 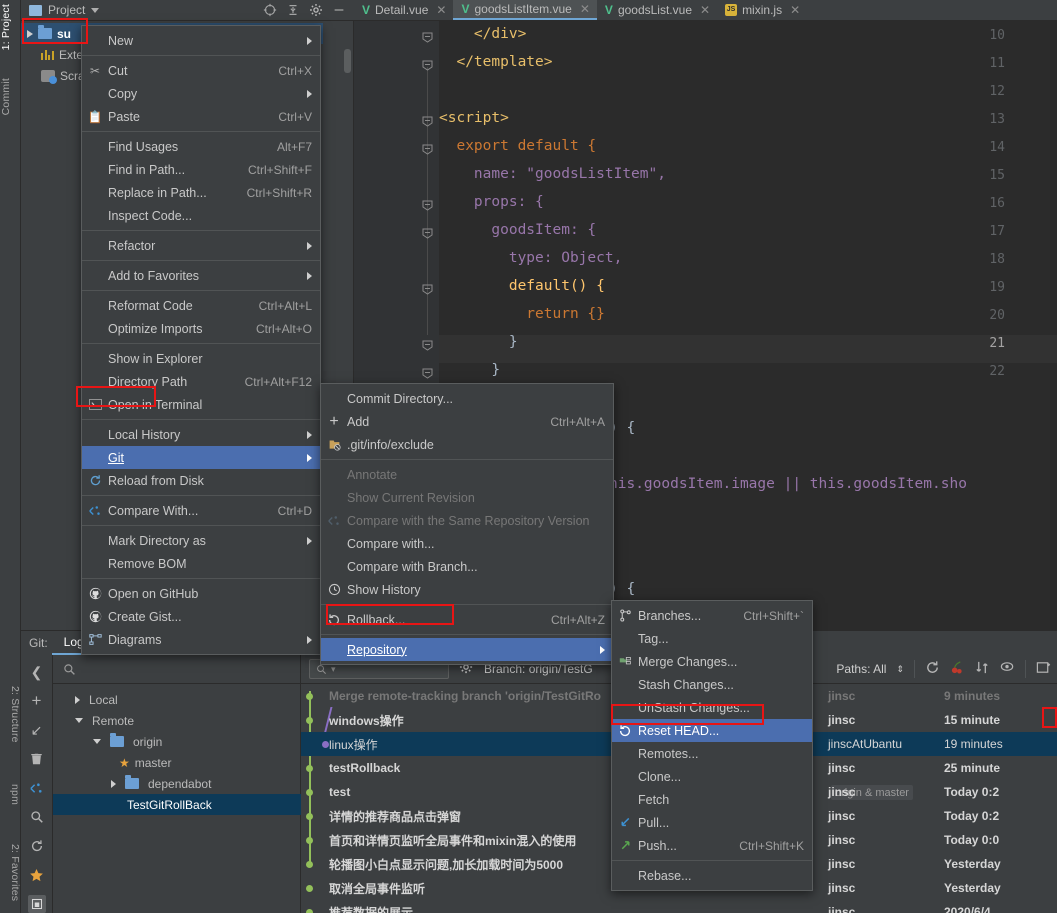 What do you see at coordinates (1007, 669) in the screenshot?
I see `eye-icon` at bounding box center [1007, 669].